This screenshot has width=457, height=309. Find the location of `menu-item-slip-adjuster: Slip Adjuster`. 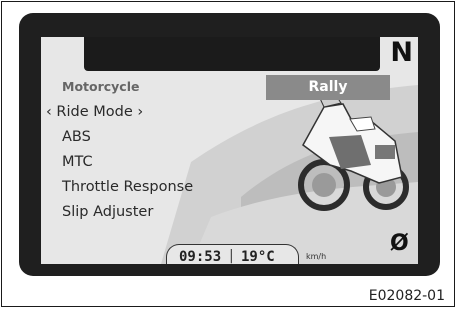

menu-item-slip-adjuster: Slip Adjuster is located at coordinates (107, 212).